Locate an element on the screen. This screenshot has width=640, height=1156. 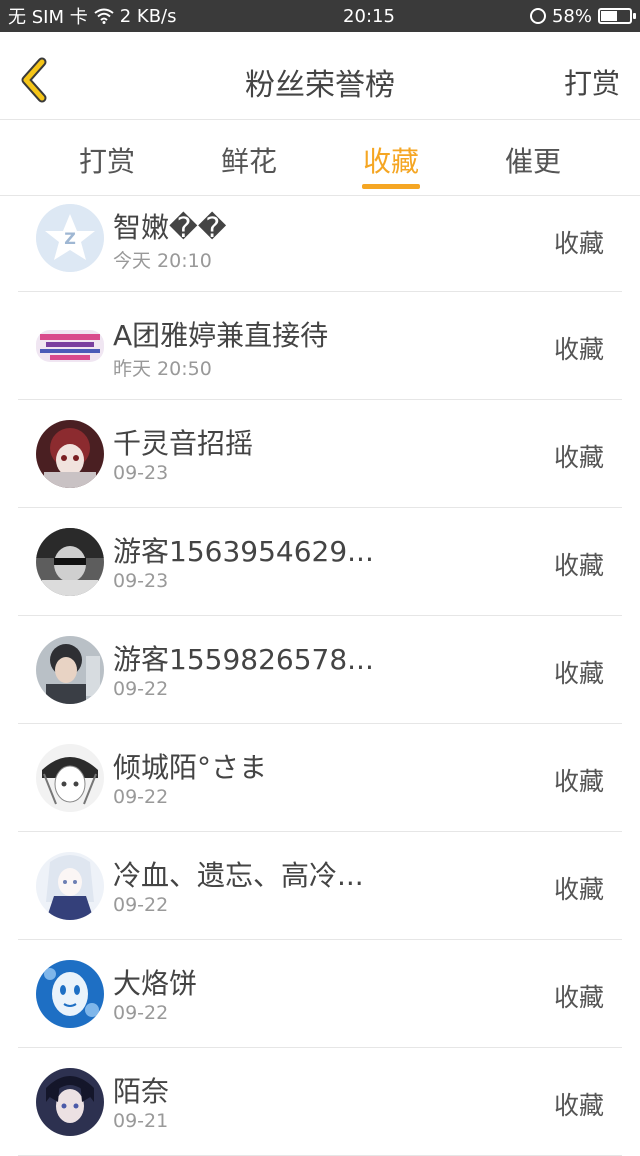
status-left: 无 SIM 卡 2 KB/s is located at coordinates (128, 16).